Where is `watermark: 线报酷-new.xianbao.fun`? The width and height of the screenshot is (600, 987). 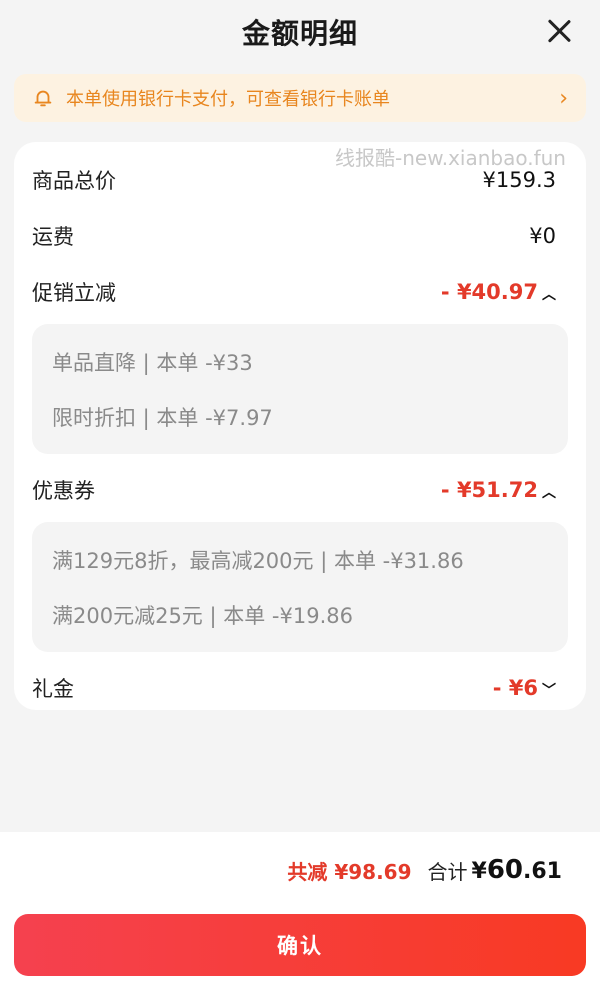 watermark: 线报酷-new.xianbao.fun is located at coordinates (450, 158).